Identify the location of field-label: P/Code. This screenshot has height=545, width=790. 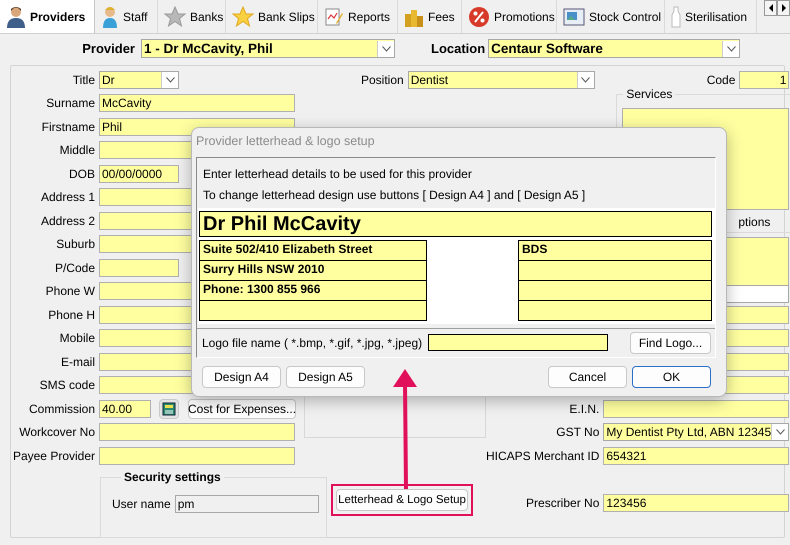
(74, 267).